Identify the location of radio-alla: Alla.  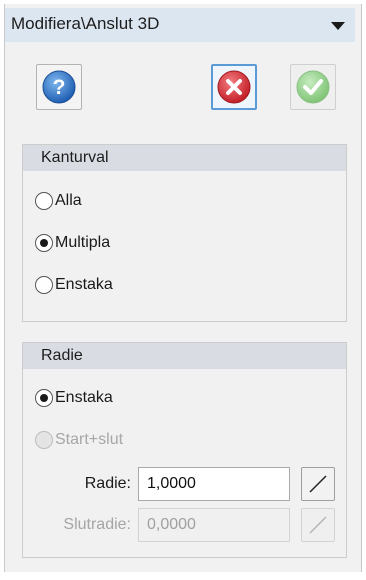
(58, 201).